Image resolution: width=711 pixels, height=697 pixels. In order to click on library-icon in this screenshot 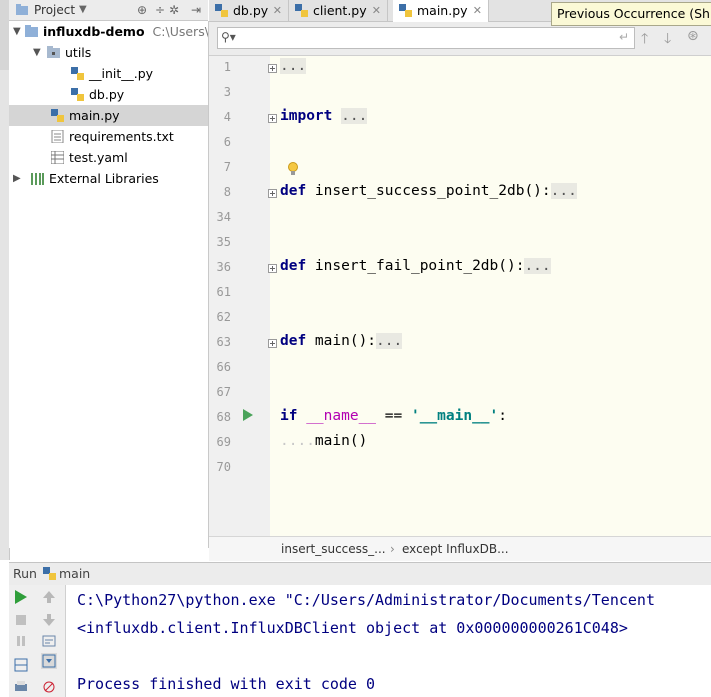, I will do `click(37, 179)`.